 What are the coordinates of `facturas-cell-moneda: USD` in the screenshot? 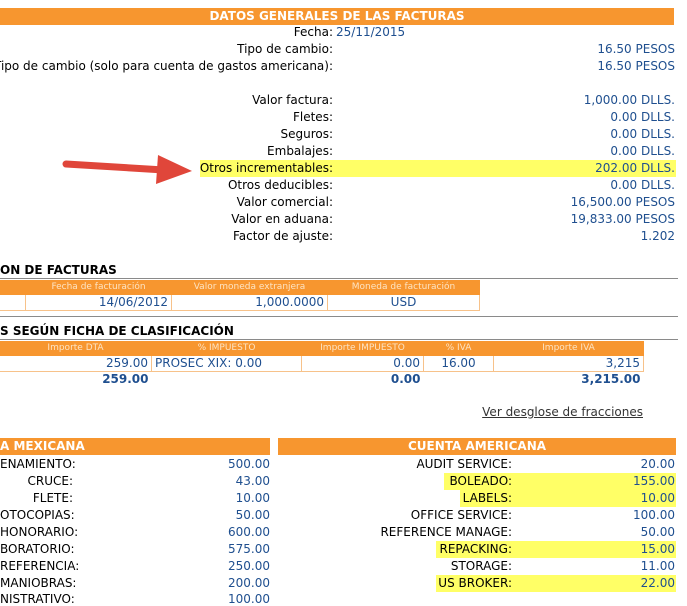 It's located at (403, 302).